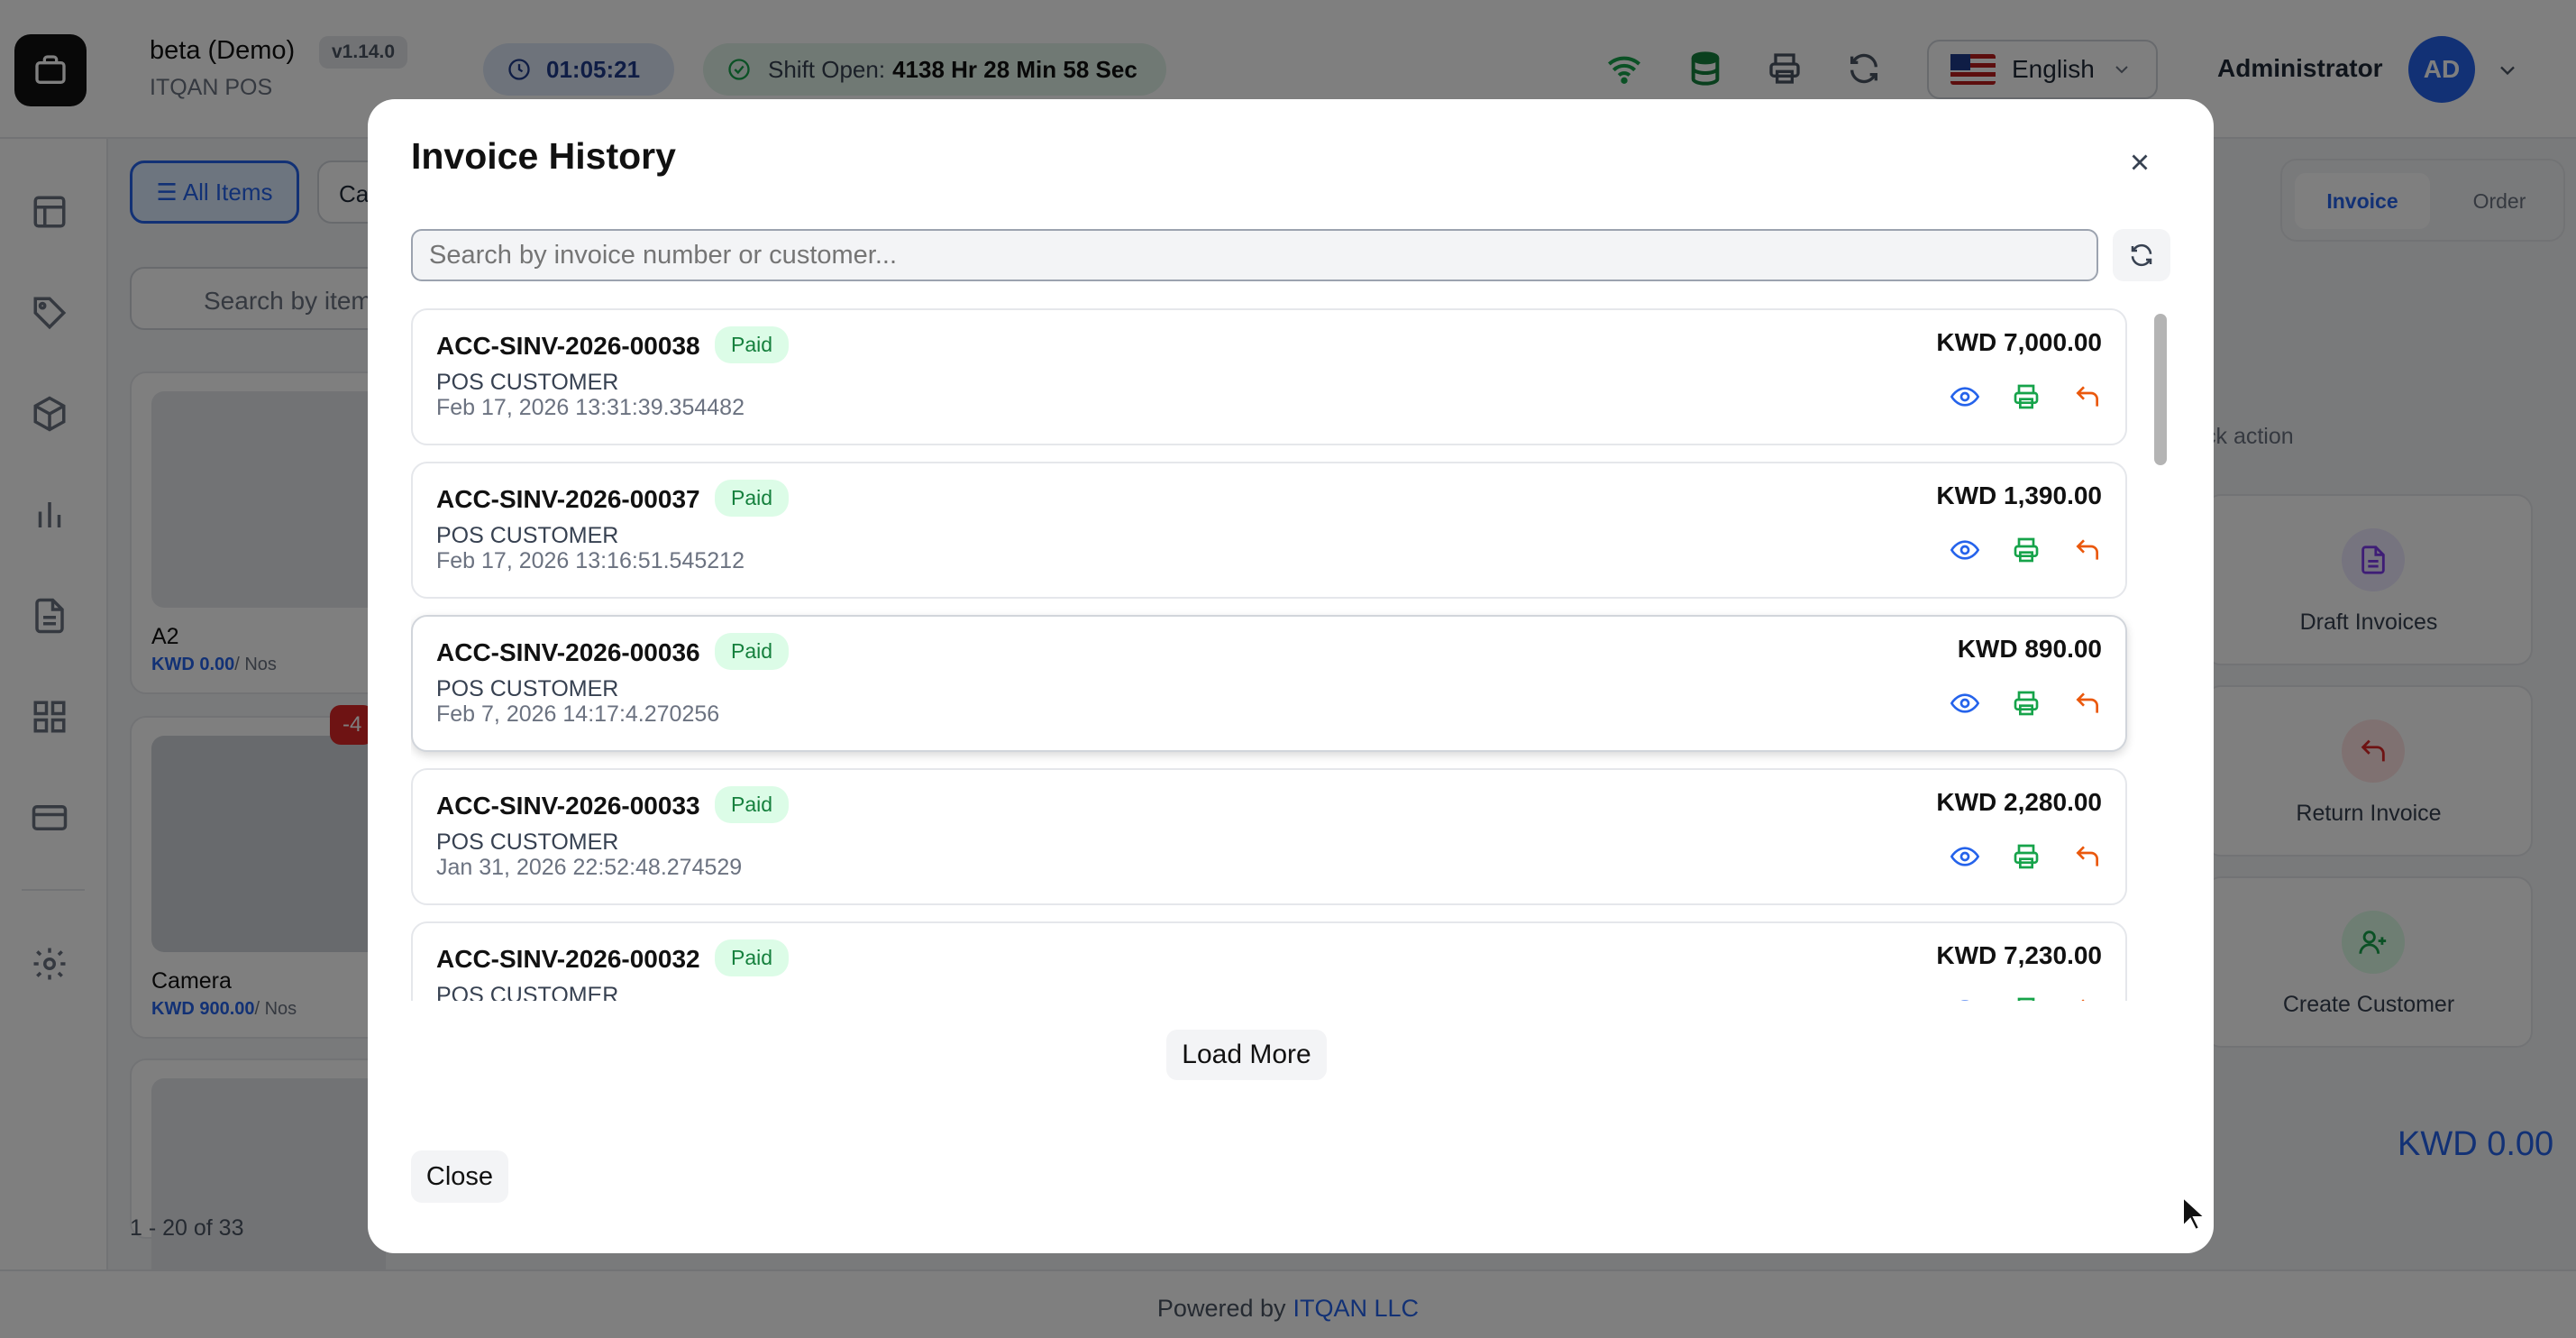 This screenshot has width=2576, height=1338. Describe the element at coordinates (590, 407) in the screenshot. I see `invoice-date: Feb 17, 2026 13:31:39.354482` at that location.